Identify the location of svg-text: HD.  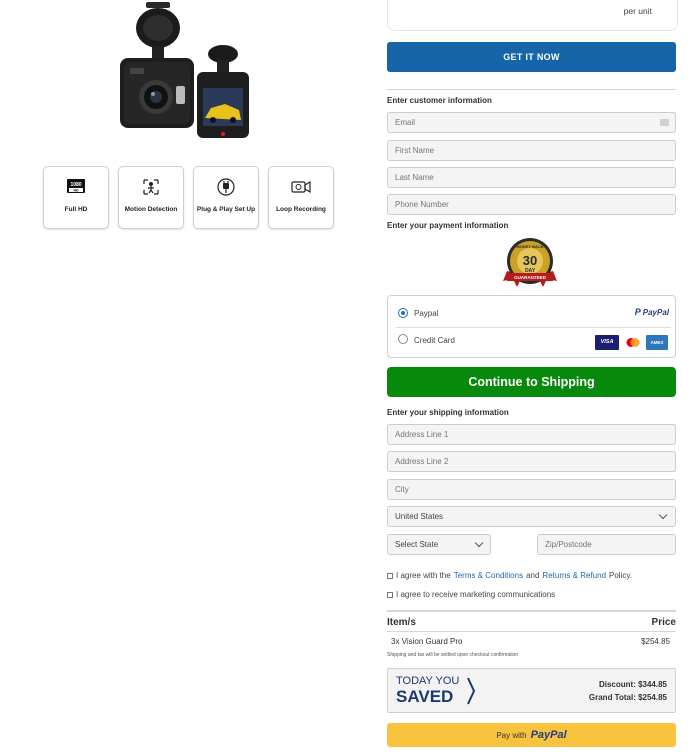
(76, 191).